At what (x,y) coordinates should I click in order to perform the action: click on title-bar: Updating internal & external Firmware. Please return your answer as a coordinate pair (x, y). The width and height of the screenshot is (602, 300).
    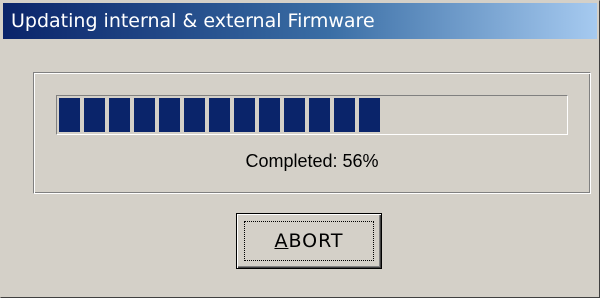
    Looking at the image, I should click on (300, 21).